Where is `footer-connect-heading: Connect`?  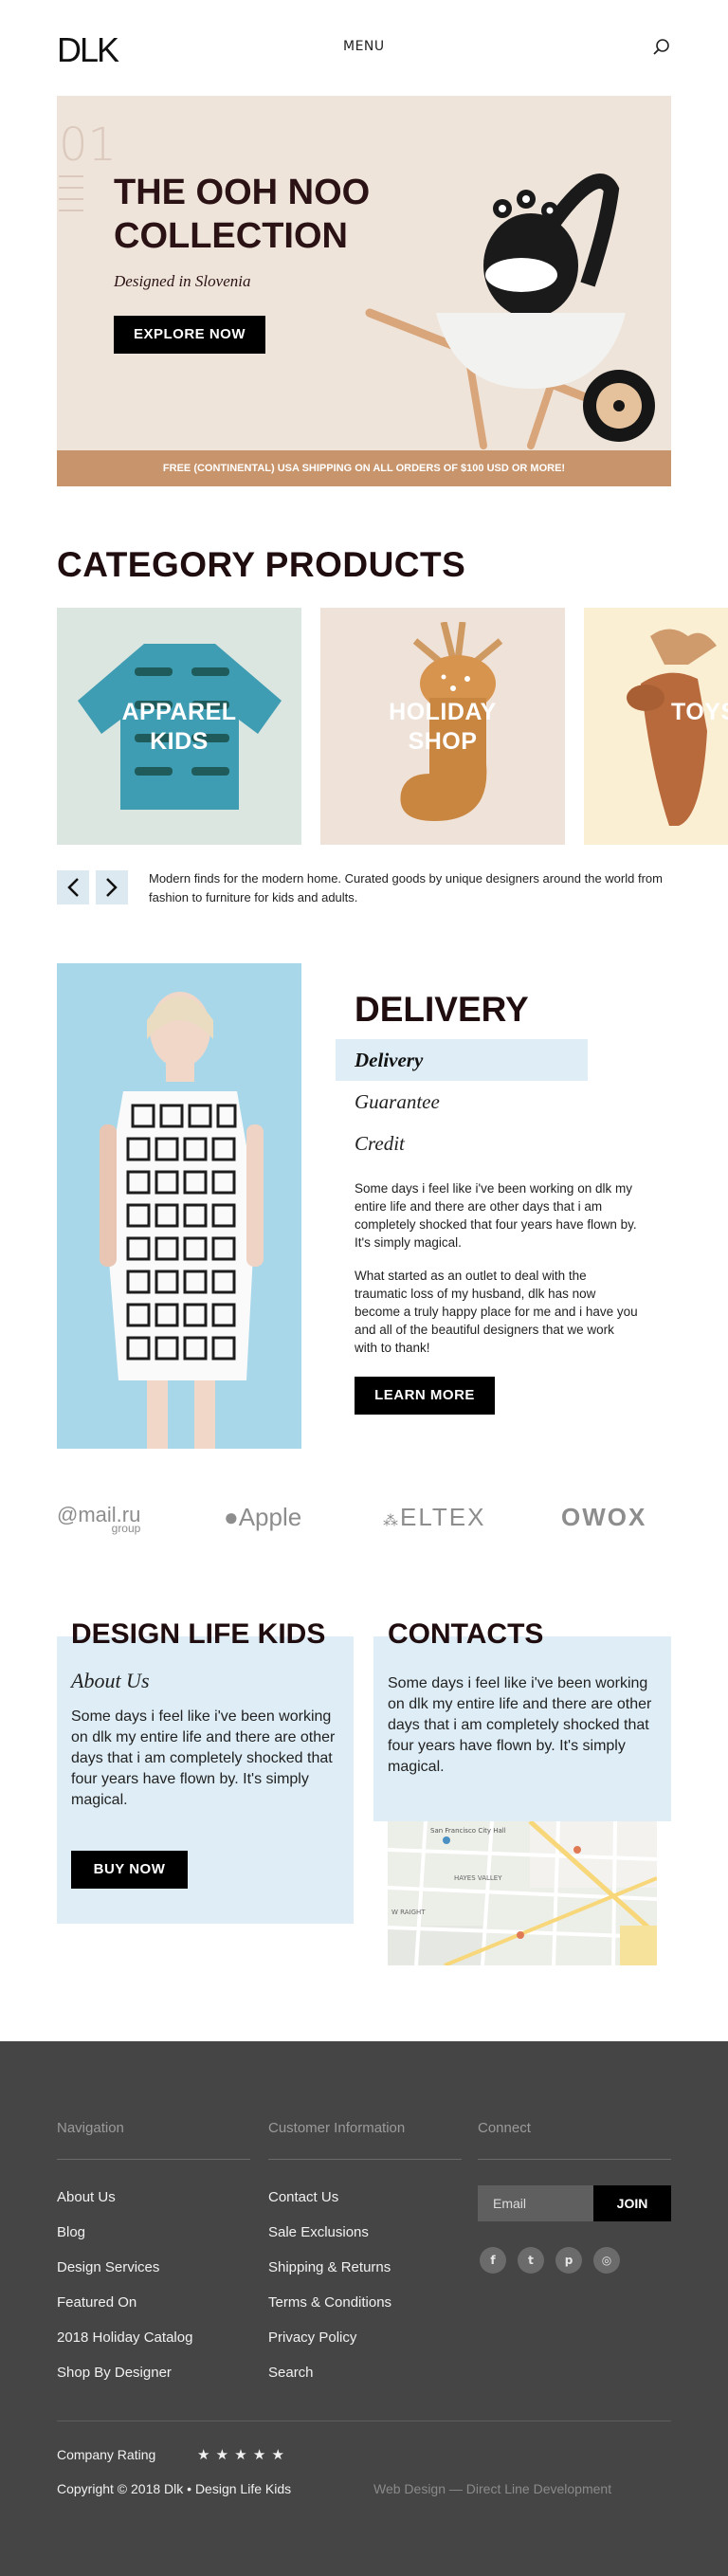 footer-connect-heading: Connect is located at coordinates (504, 2128).